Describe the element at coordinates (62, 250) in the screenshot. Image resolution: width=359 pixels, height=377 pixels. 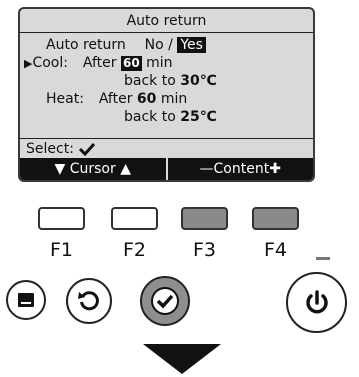
I see `f1-label: F1` at that location.